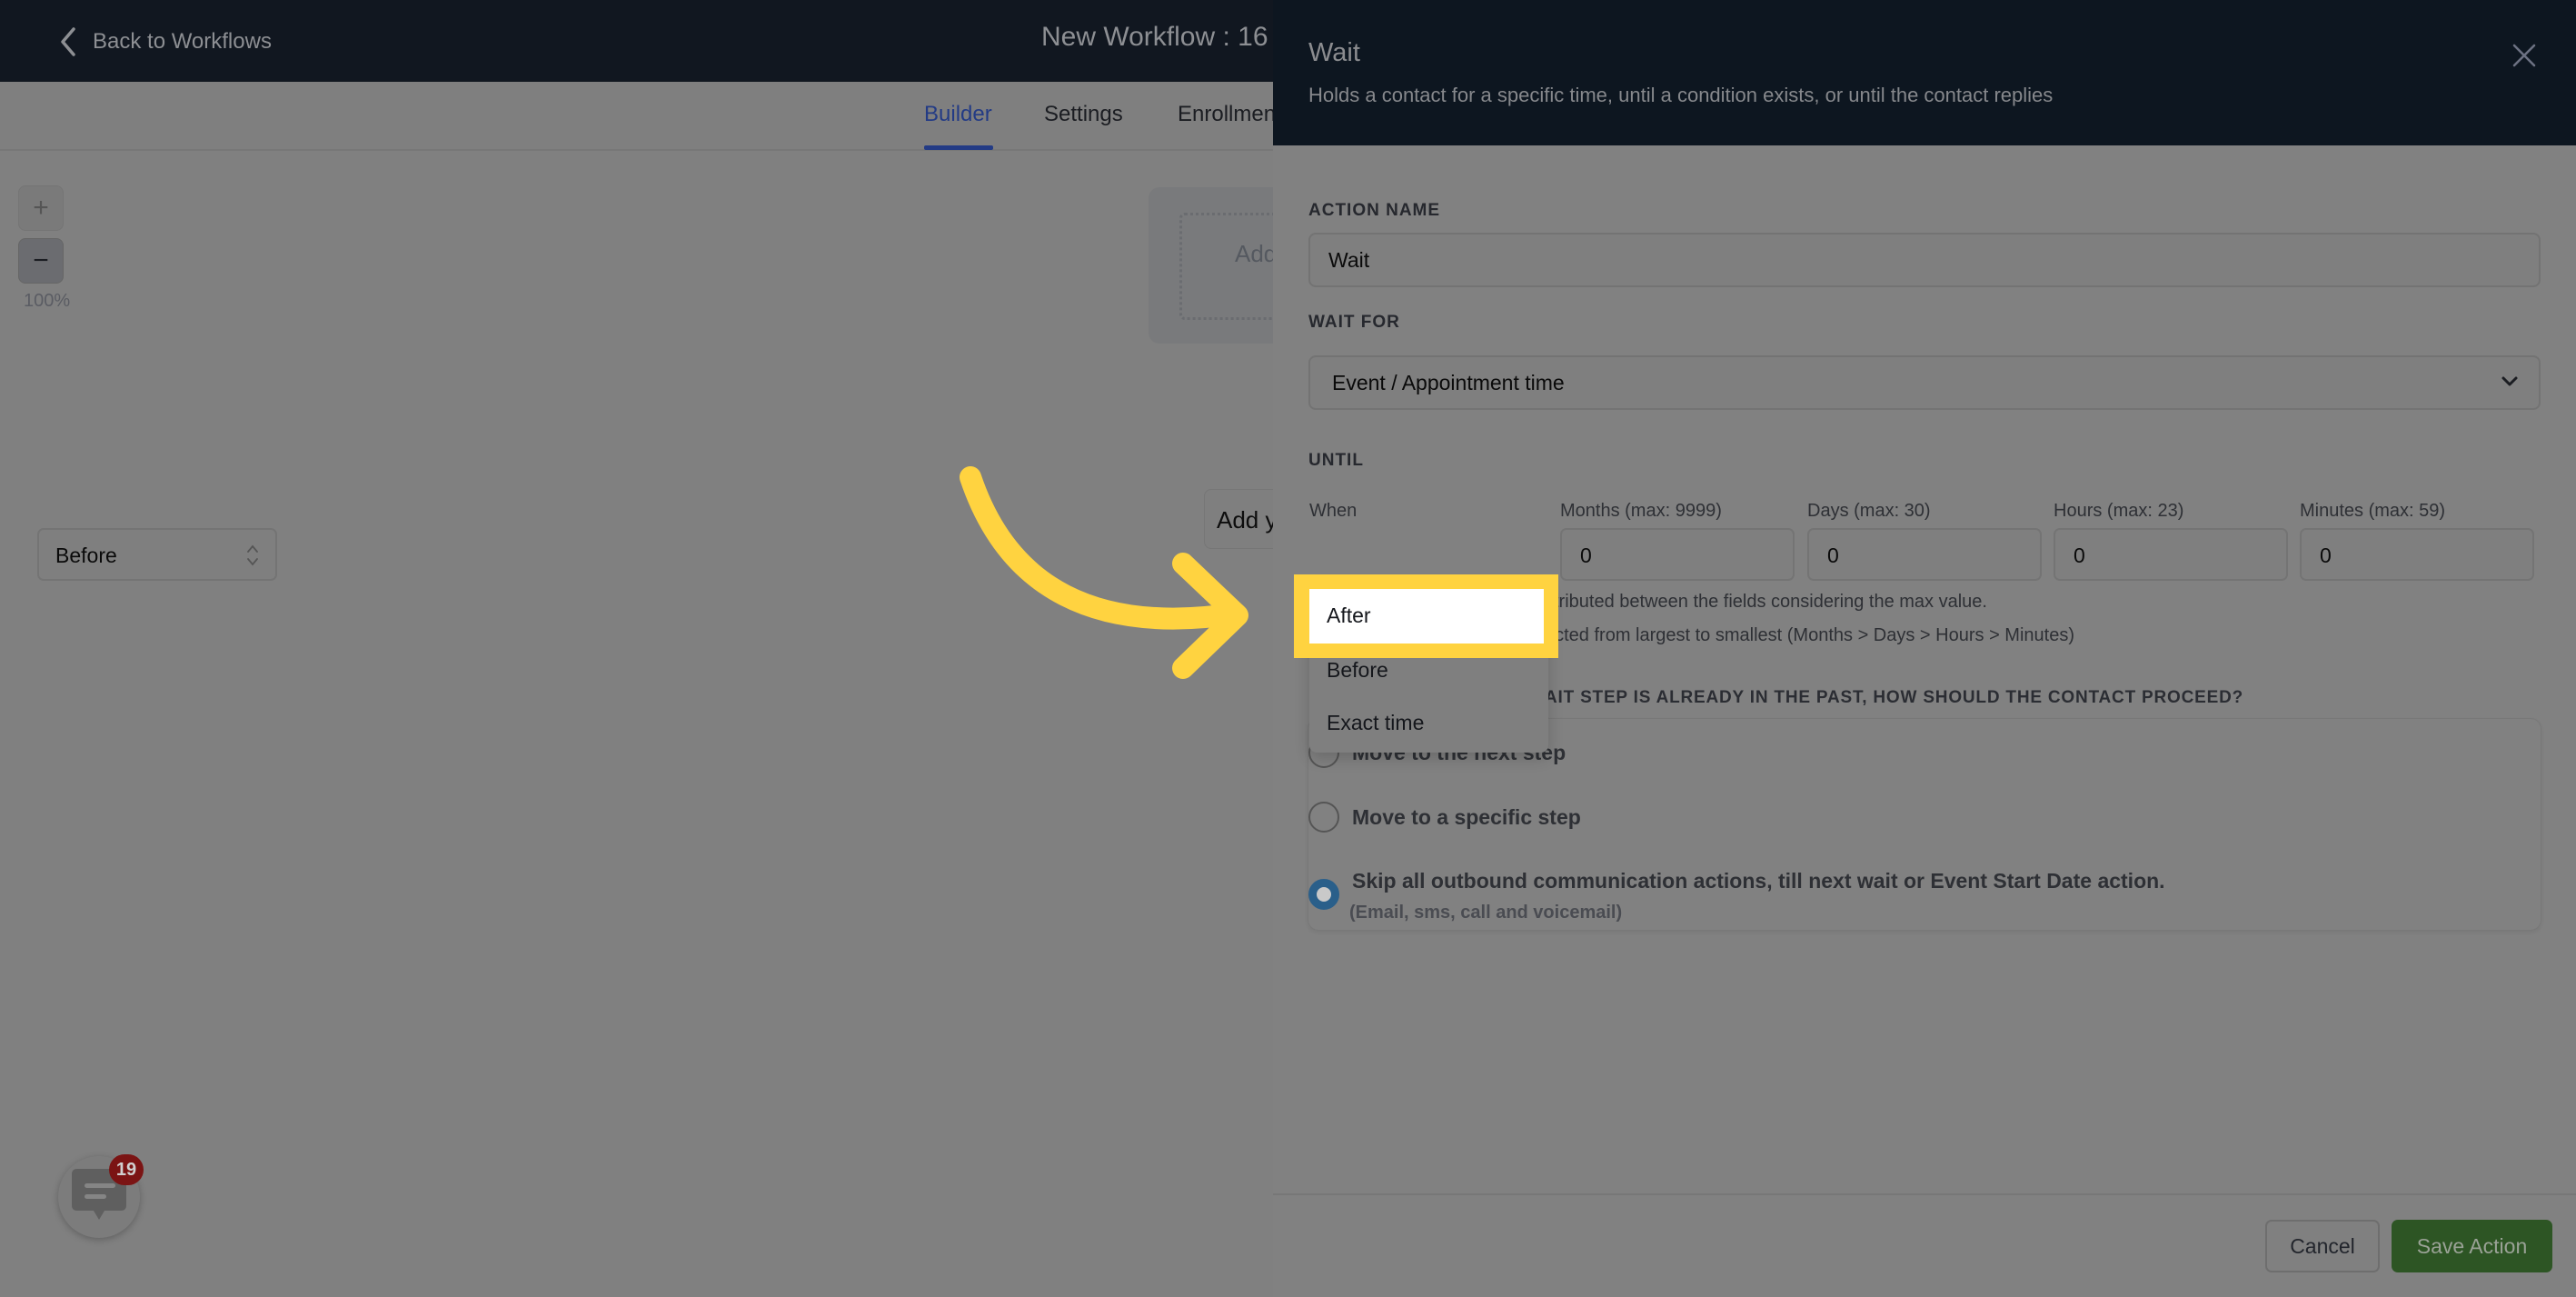  What do you see at coordinates (1083, 114) in the screenshot?
I see `tab-settings: Settings` at bounding box center [1083, 114].